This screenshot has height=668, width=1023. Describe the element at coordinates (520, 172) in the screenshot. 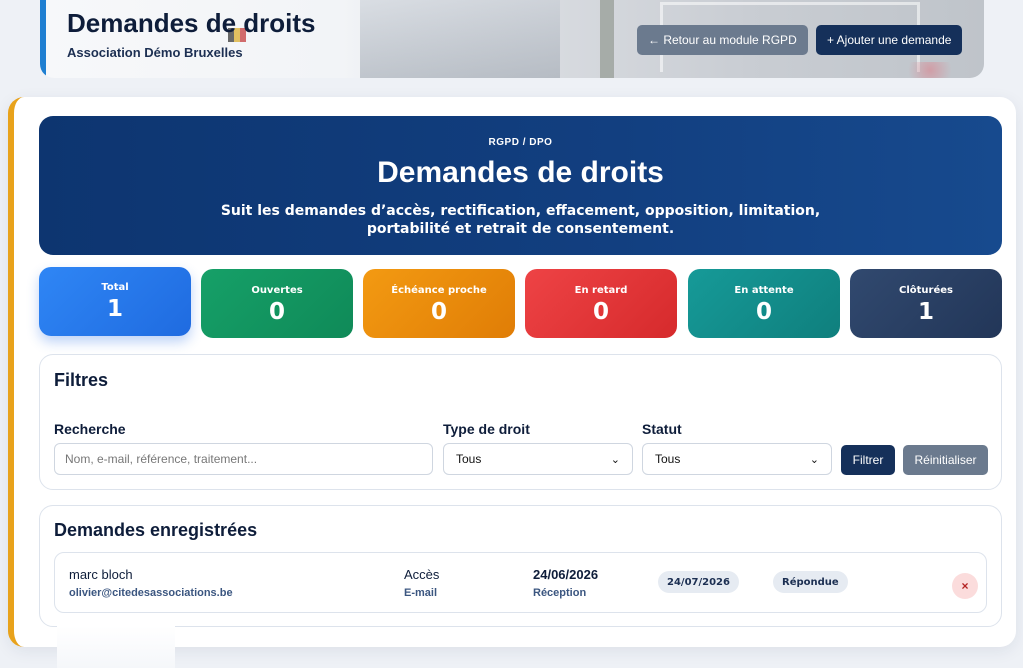

I see `hero-title: Demandes de droits` at that location.